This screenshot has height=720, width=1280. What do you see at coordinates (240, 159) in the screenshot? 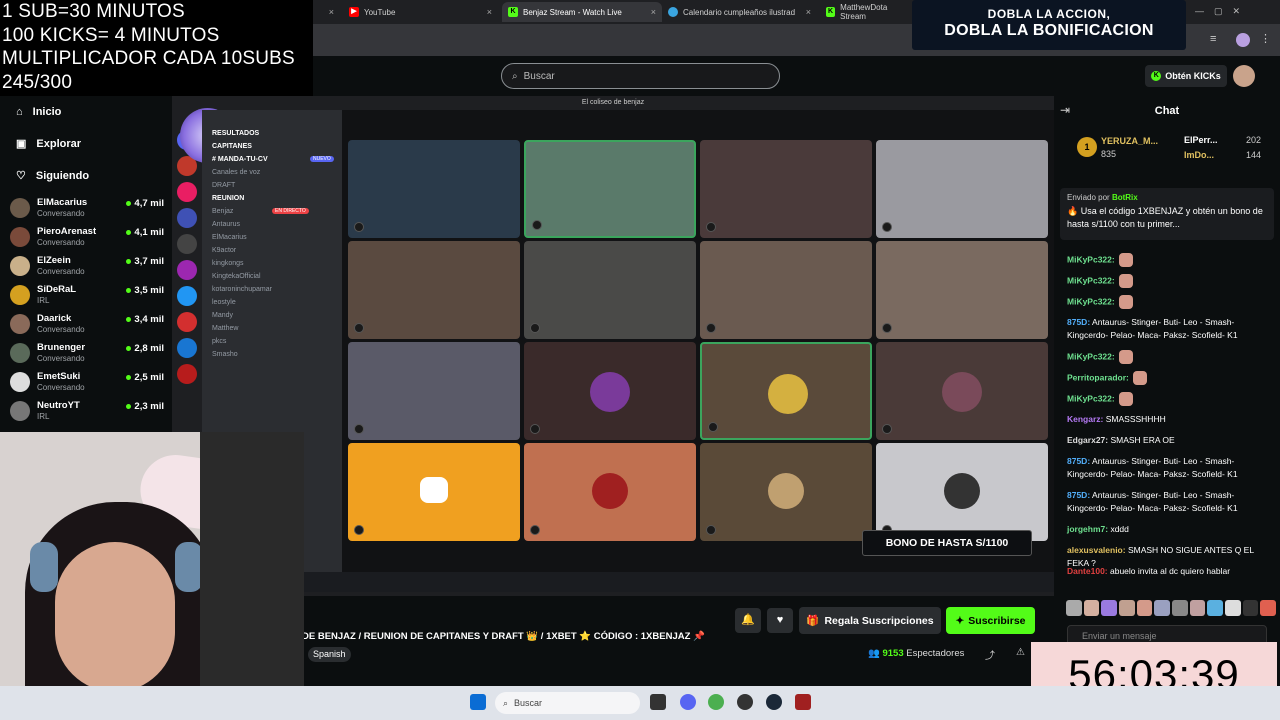
I see `discord-channel-item: # MANDA-TU-CV` at bounding box center [240, 159].